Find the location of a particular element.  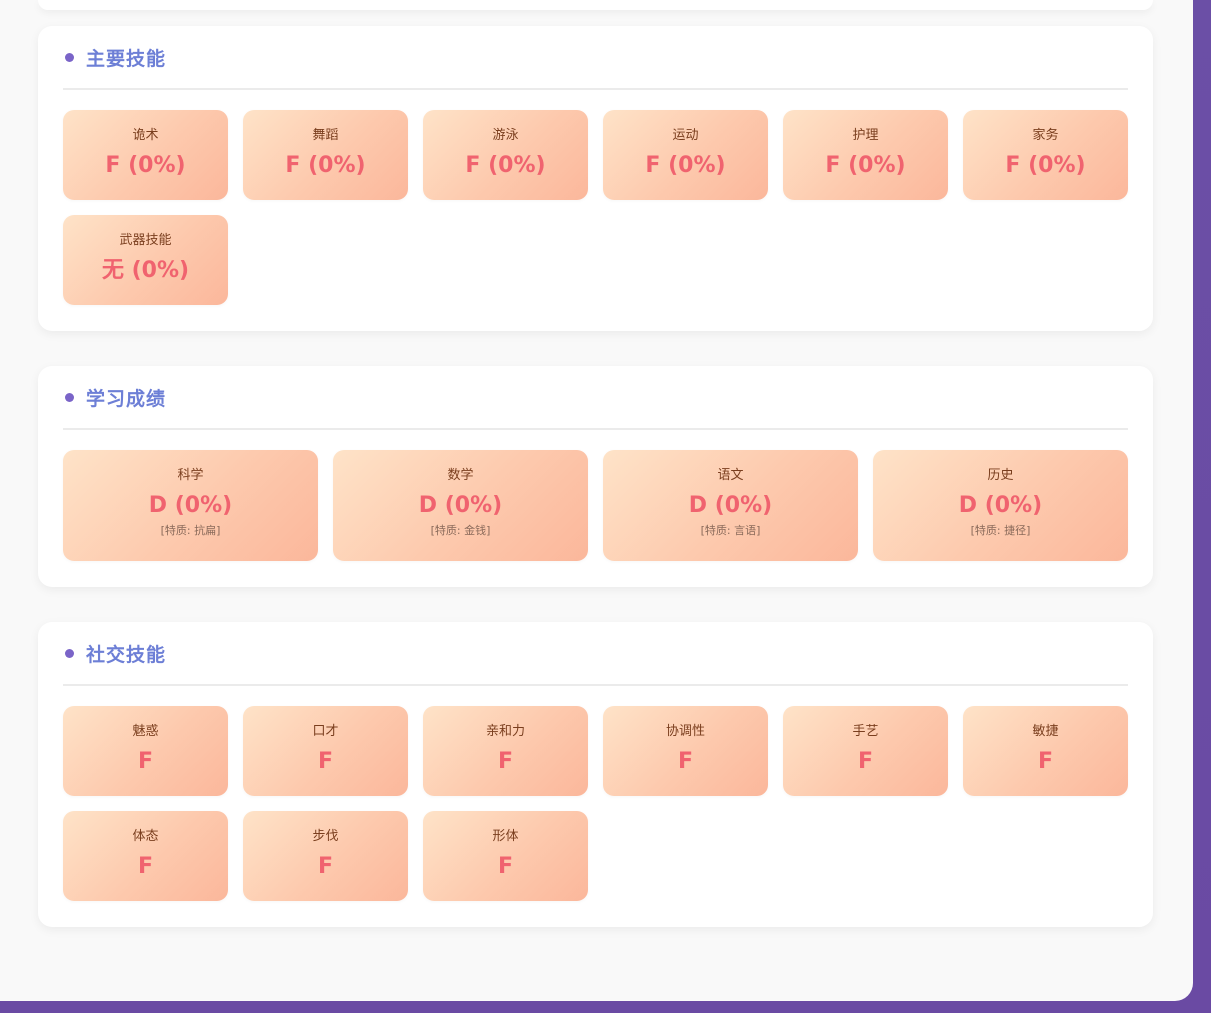

social-tile: 形体 F is located at coordinates (505, 856).